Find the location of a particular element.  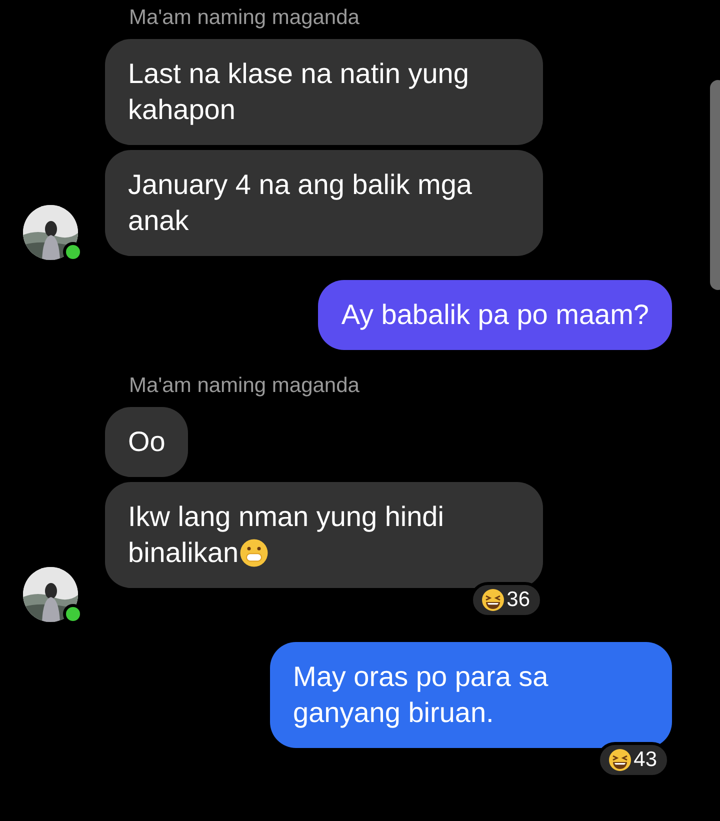

message-bubble: Last na klase na natin yung kahapon is located at coordinates (324, 92).